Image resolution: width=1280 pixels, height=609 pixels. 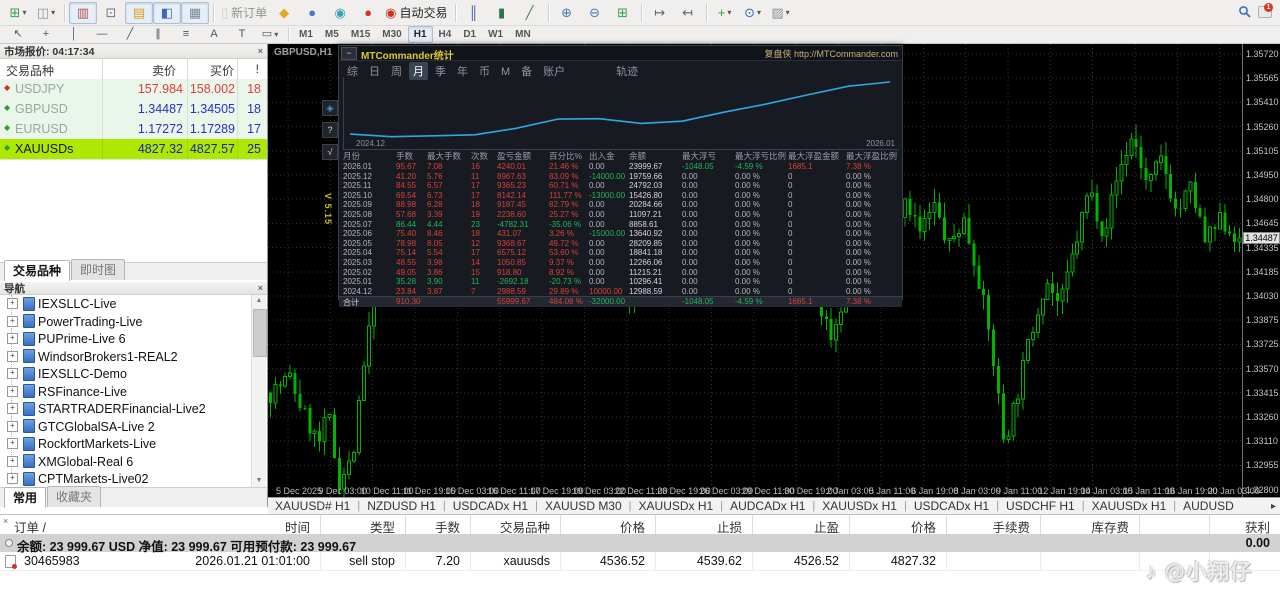 I want to click on terminal-toggle-button: ▦, so click(x=195, y=12).